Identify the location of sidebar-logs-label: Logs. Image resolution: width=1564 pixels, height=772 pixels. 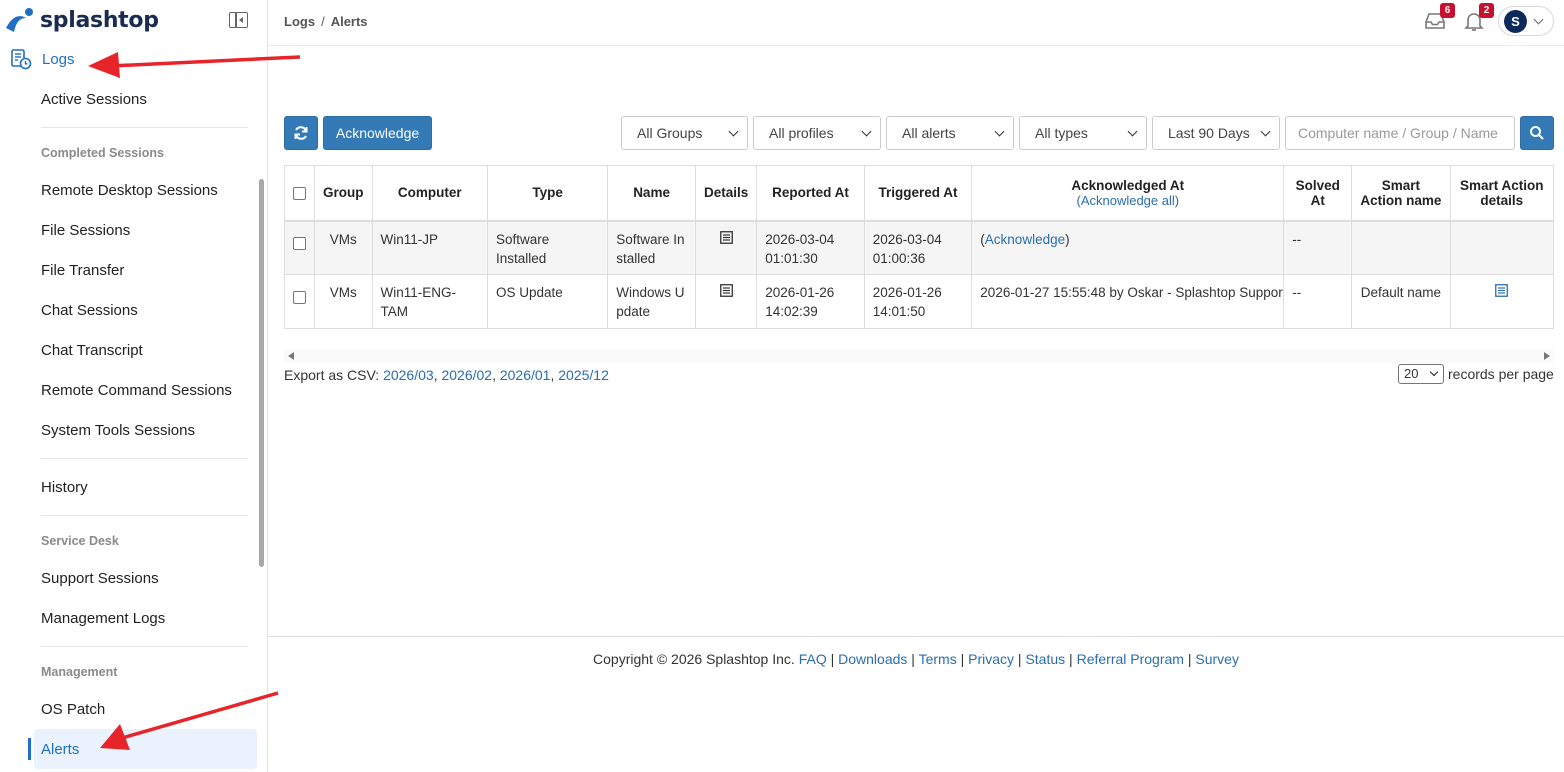
(58, 59).